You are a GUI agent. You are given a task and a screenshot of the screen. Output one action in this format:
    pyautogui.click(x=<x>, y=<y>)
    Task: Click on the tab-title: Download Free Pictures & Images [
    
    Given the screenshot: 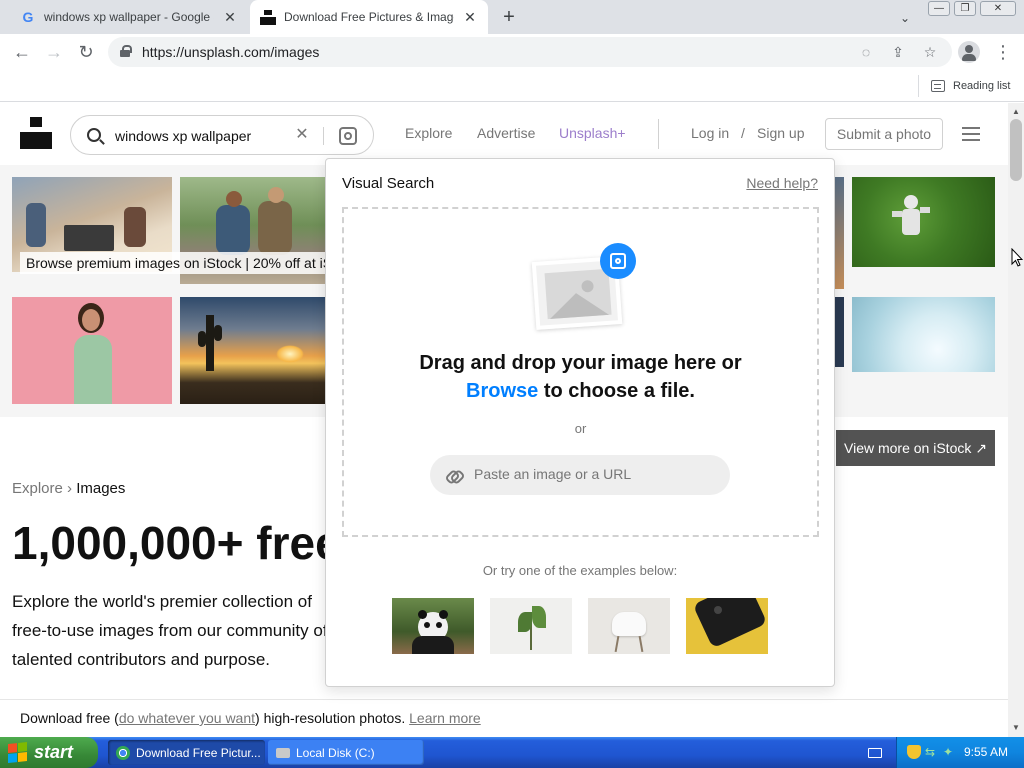 What is the action you would take?
    pyautogui.click(x=369, y=17)
    